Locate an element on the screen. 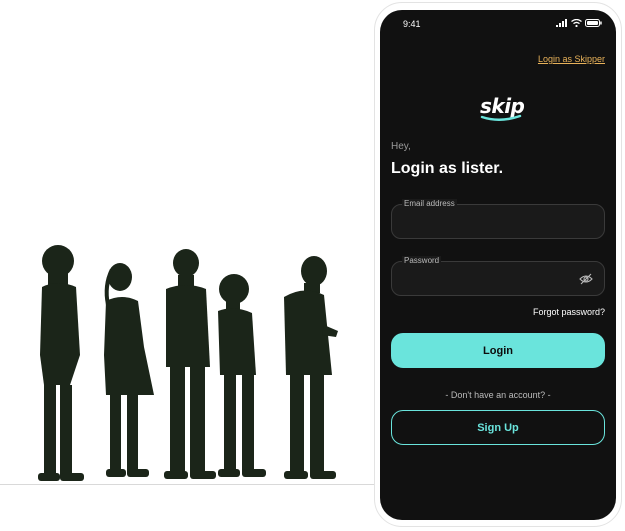 The image size is (625, 531). login-button: Login is located at coordinates (498, 350).